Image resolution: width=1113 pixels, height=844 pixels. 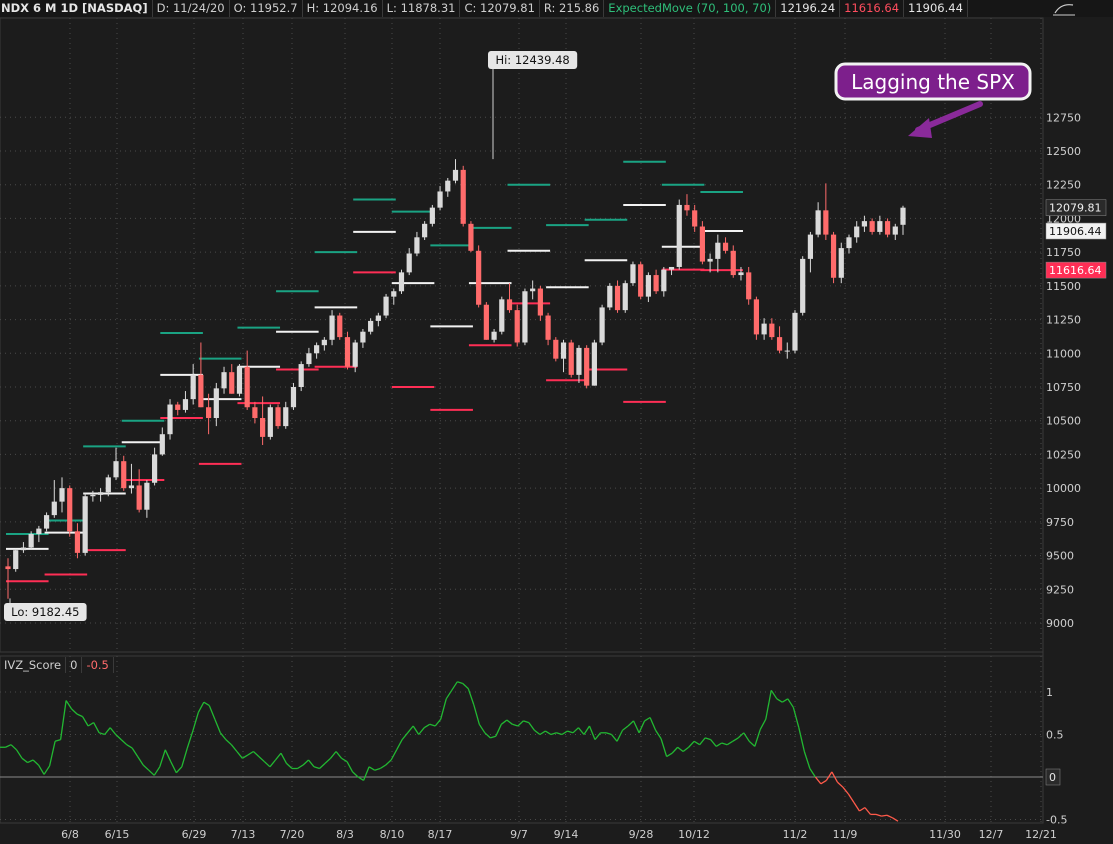 What do you see at coordinates (566, 834) in the screenshot?
I see `x-tick-label: 9/14` at bounding box center [566, 834].